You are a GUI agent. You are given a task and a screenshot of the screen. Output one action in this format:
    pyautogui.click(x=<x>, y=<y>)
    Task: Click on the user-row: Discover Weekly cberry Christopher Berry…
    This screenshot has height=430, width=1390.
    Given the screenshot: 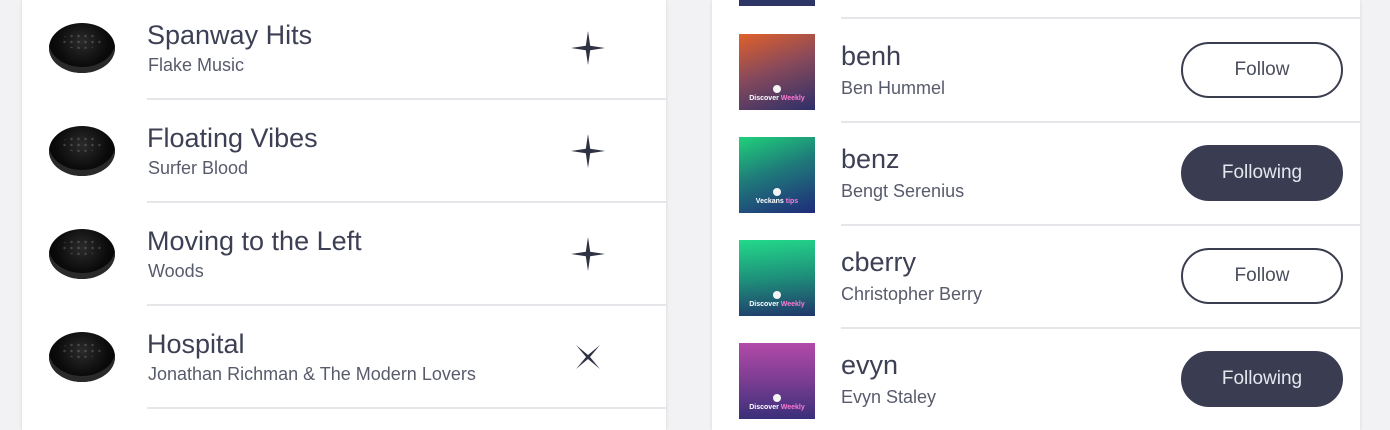 What is the action you would take?
    pyautogui.click(x=1036, y=277)
    